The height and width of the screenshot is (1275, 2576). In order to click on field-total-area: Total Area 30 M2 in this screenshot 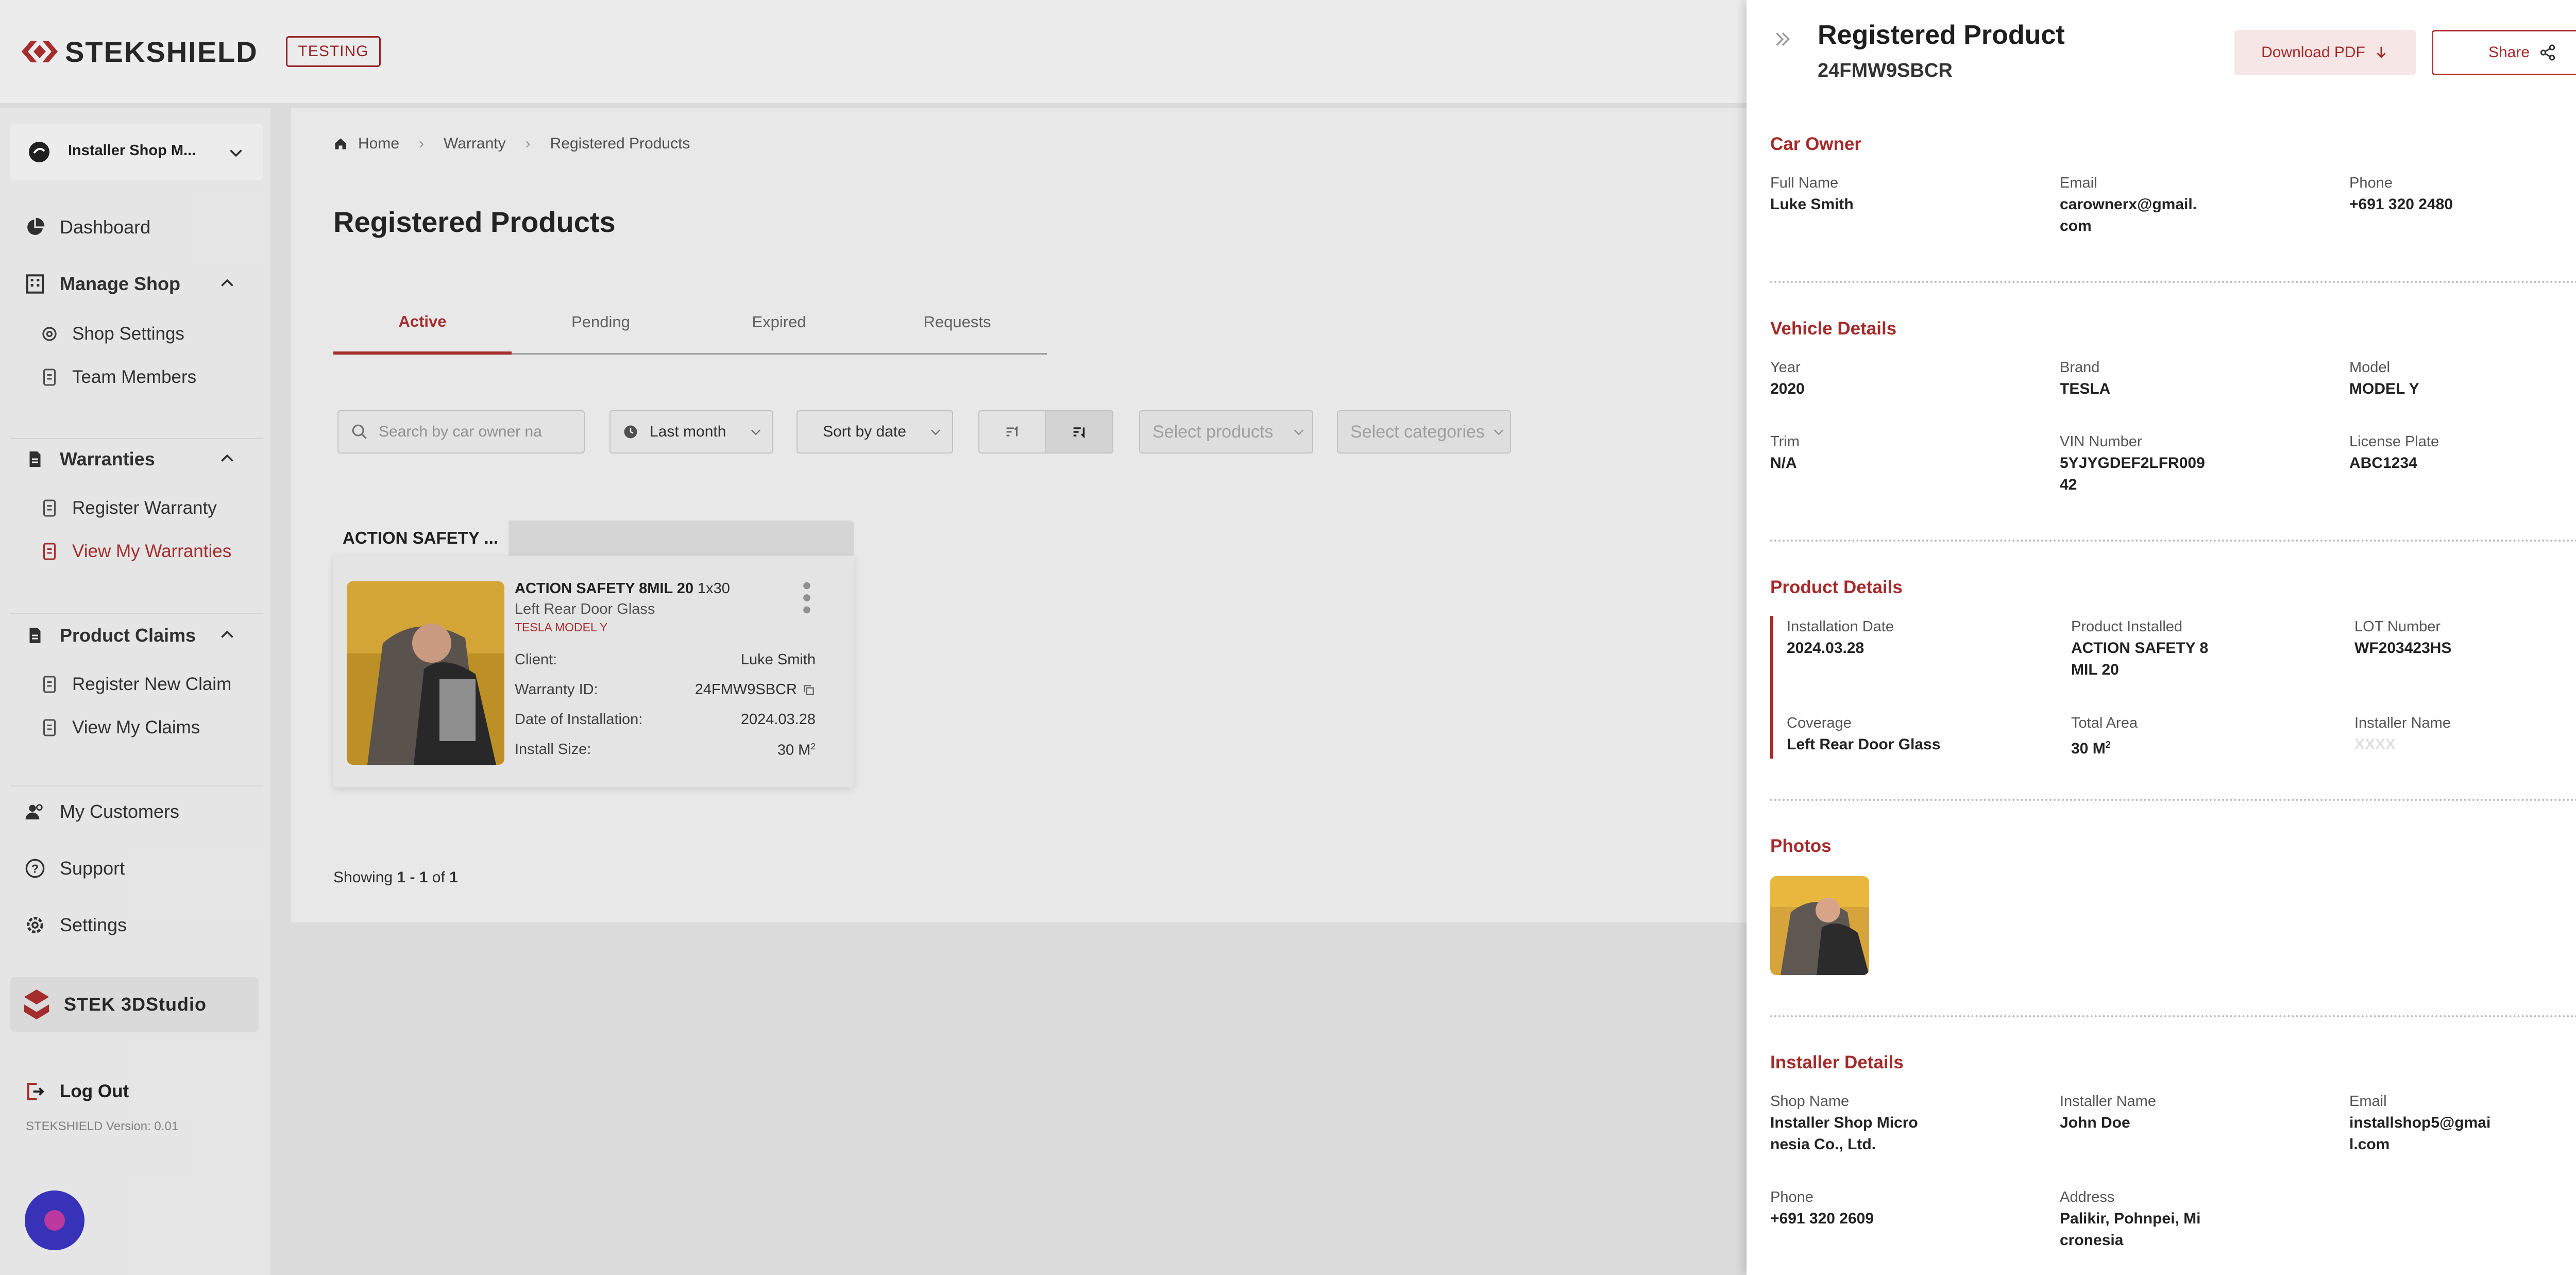, I will do `click(2182, 736)`.